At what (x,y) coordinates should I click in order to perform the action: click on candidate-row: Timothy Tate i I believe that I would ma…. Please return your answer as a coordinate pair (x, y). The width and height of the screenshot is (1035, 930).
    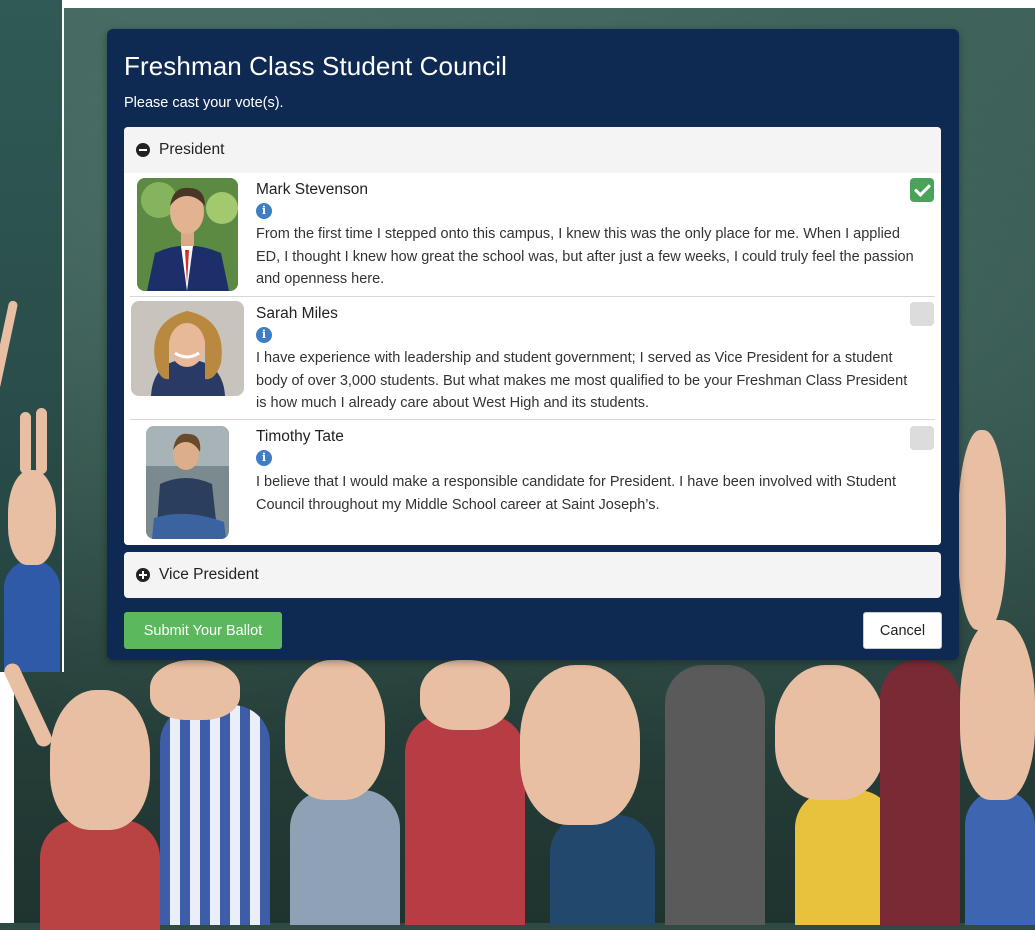
    Looking at the image, I should click on (532, 482).